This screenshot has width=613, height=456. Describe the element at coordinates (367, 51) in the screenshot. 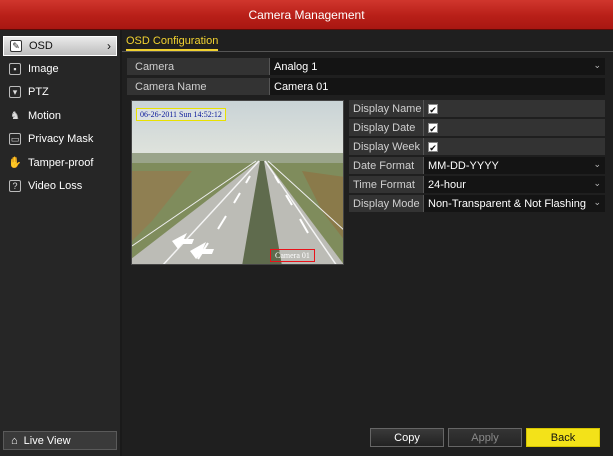

I see `tab-divider` at that location.